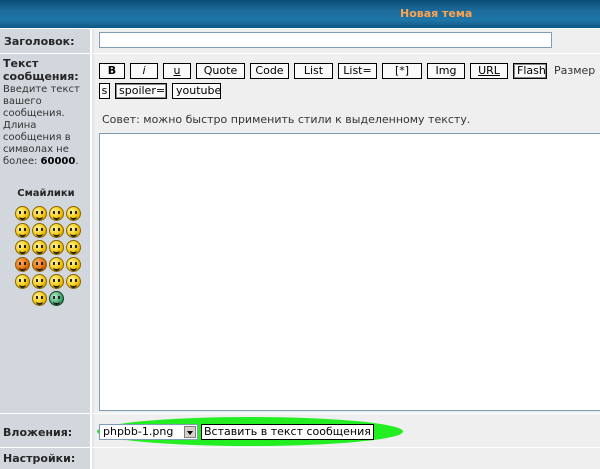  What do you see at coordinates (73, 230) in the screenshot?
I see `laughing-icon` at bounding box center [73, 230].